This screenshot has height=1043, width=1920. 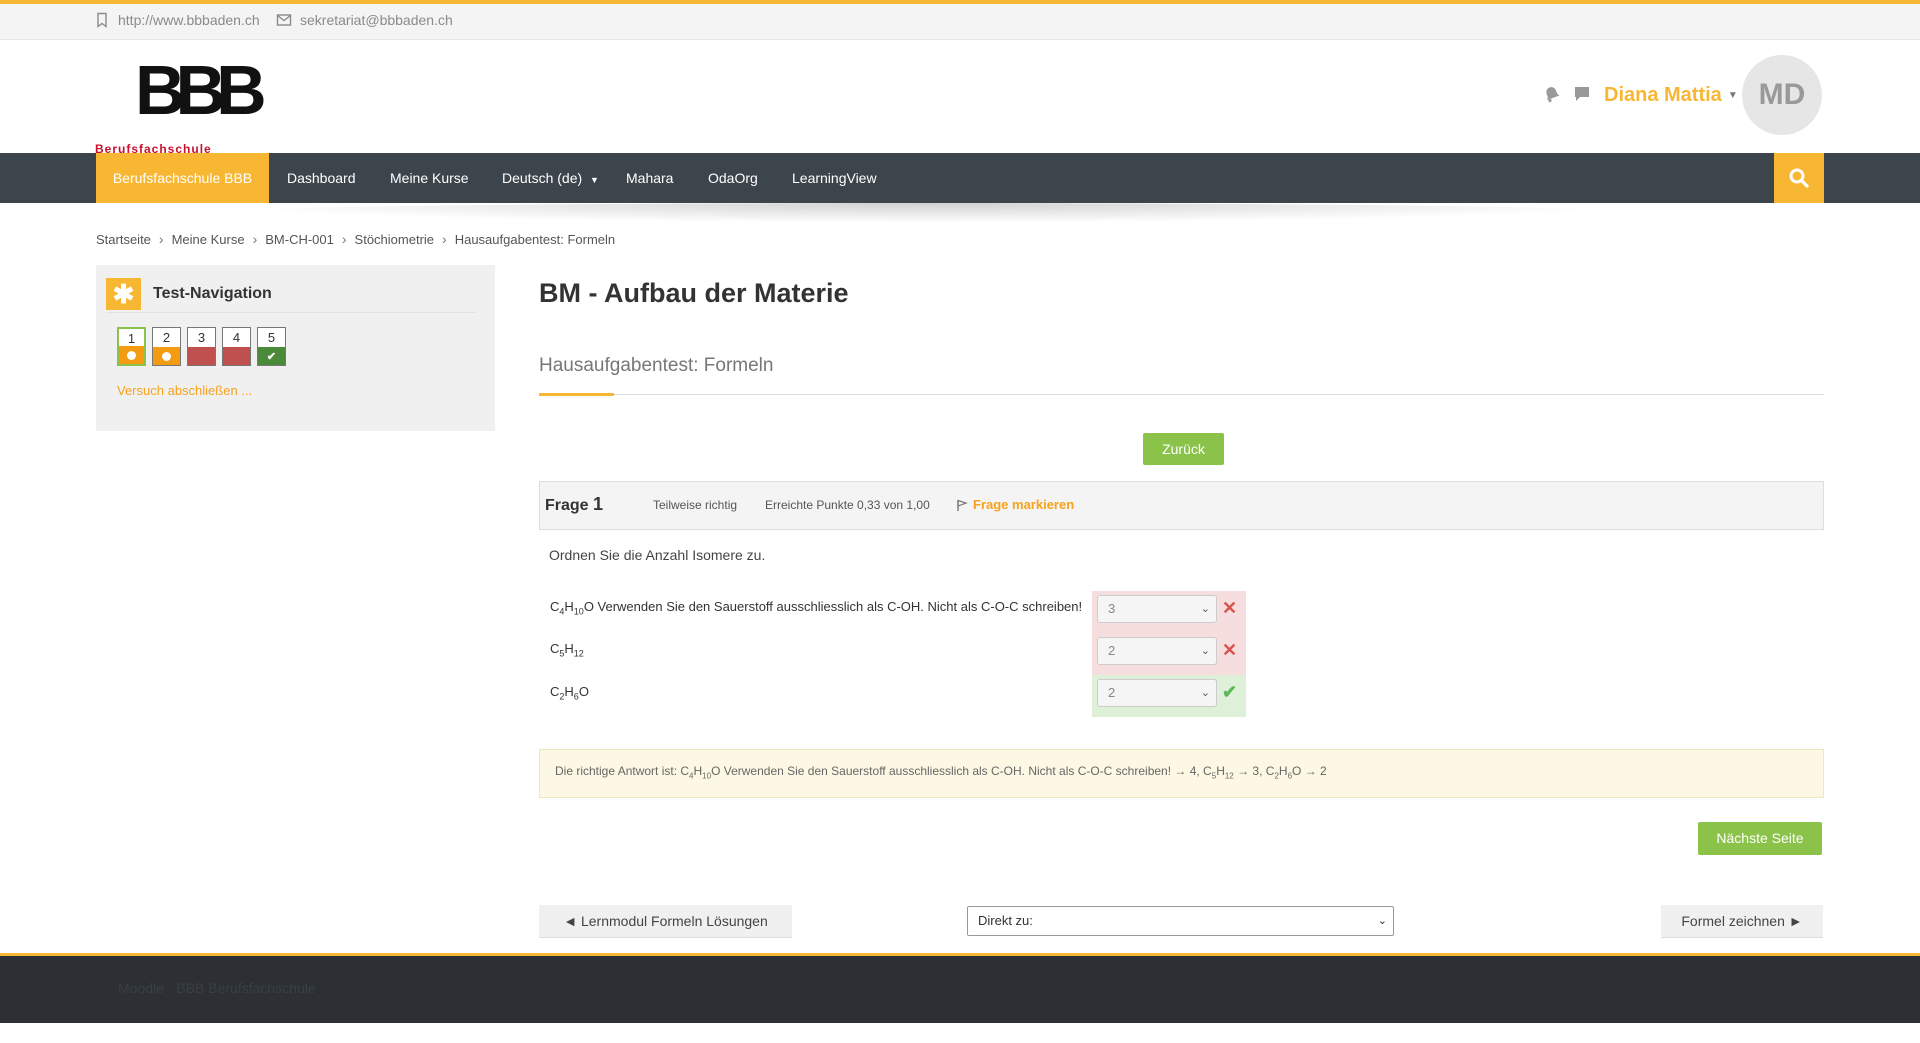 I want to click on messages-button, so click(x=1582, y=94).